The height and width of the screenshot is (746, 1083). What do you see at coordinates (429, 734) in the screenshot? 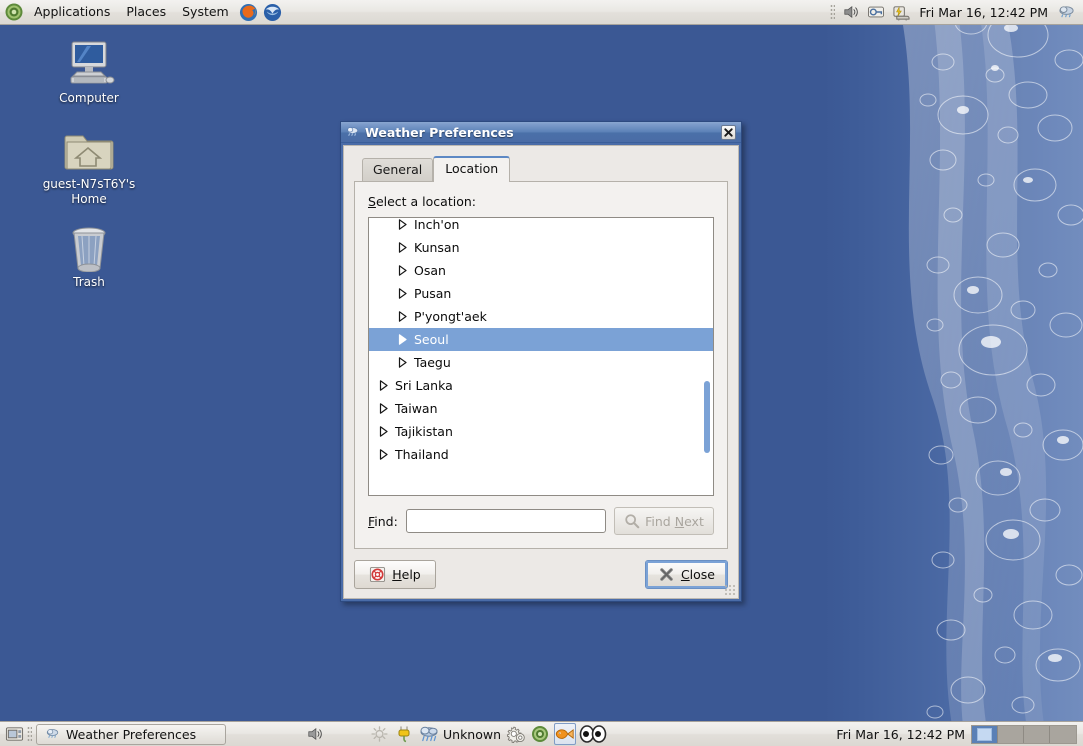
I see `weather-rain-cloud-icon` at bounding box center [429, 734].